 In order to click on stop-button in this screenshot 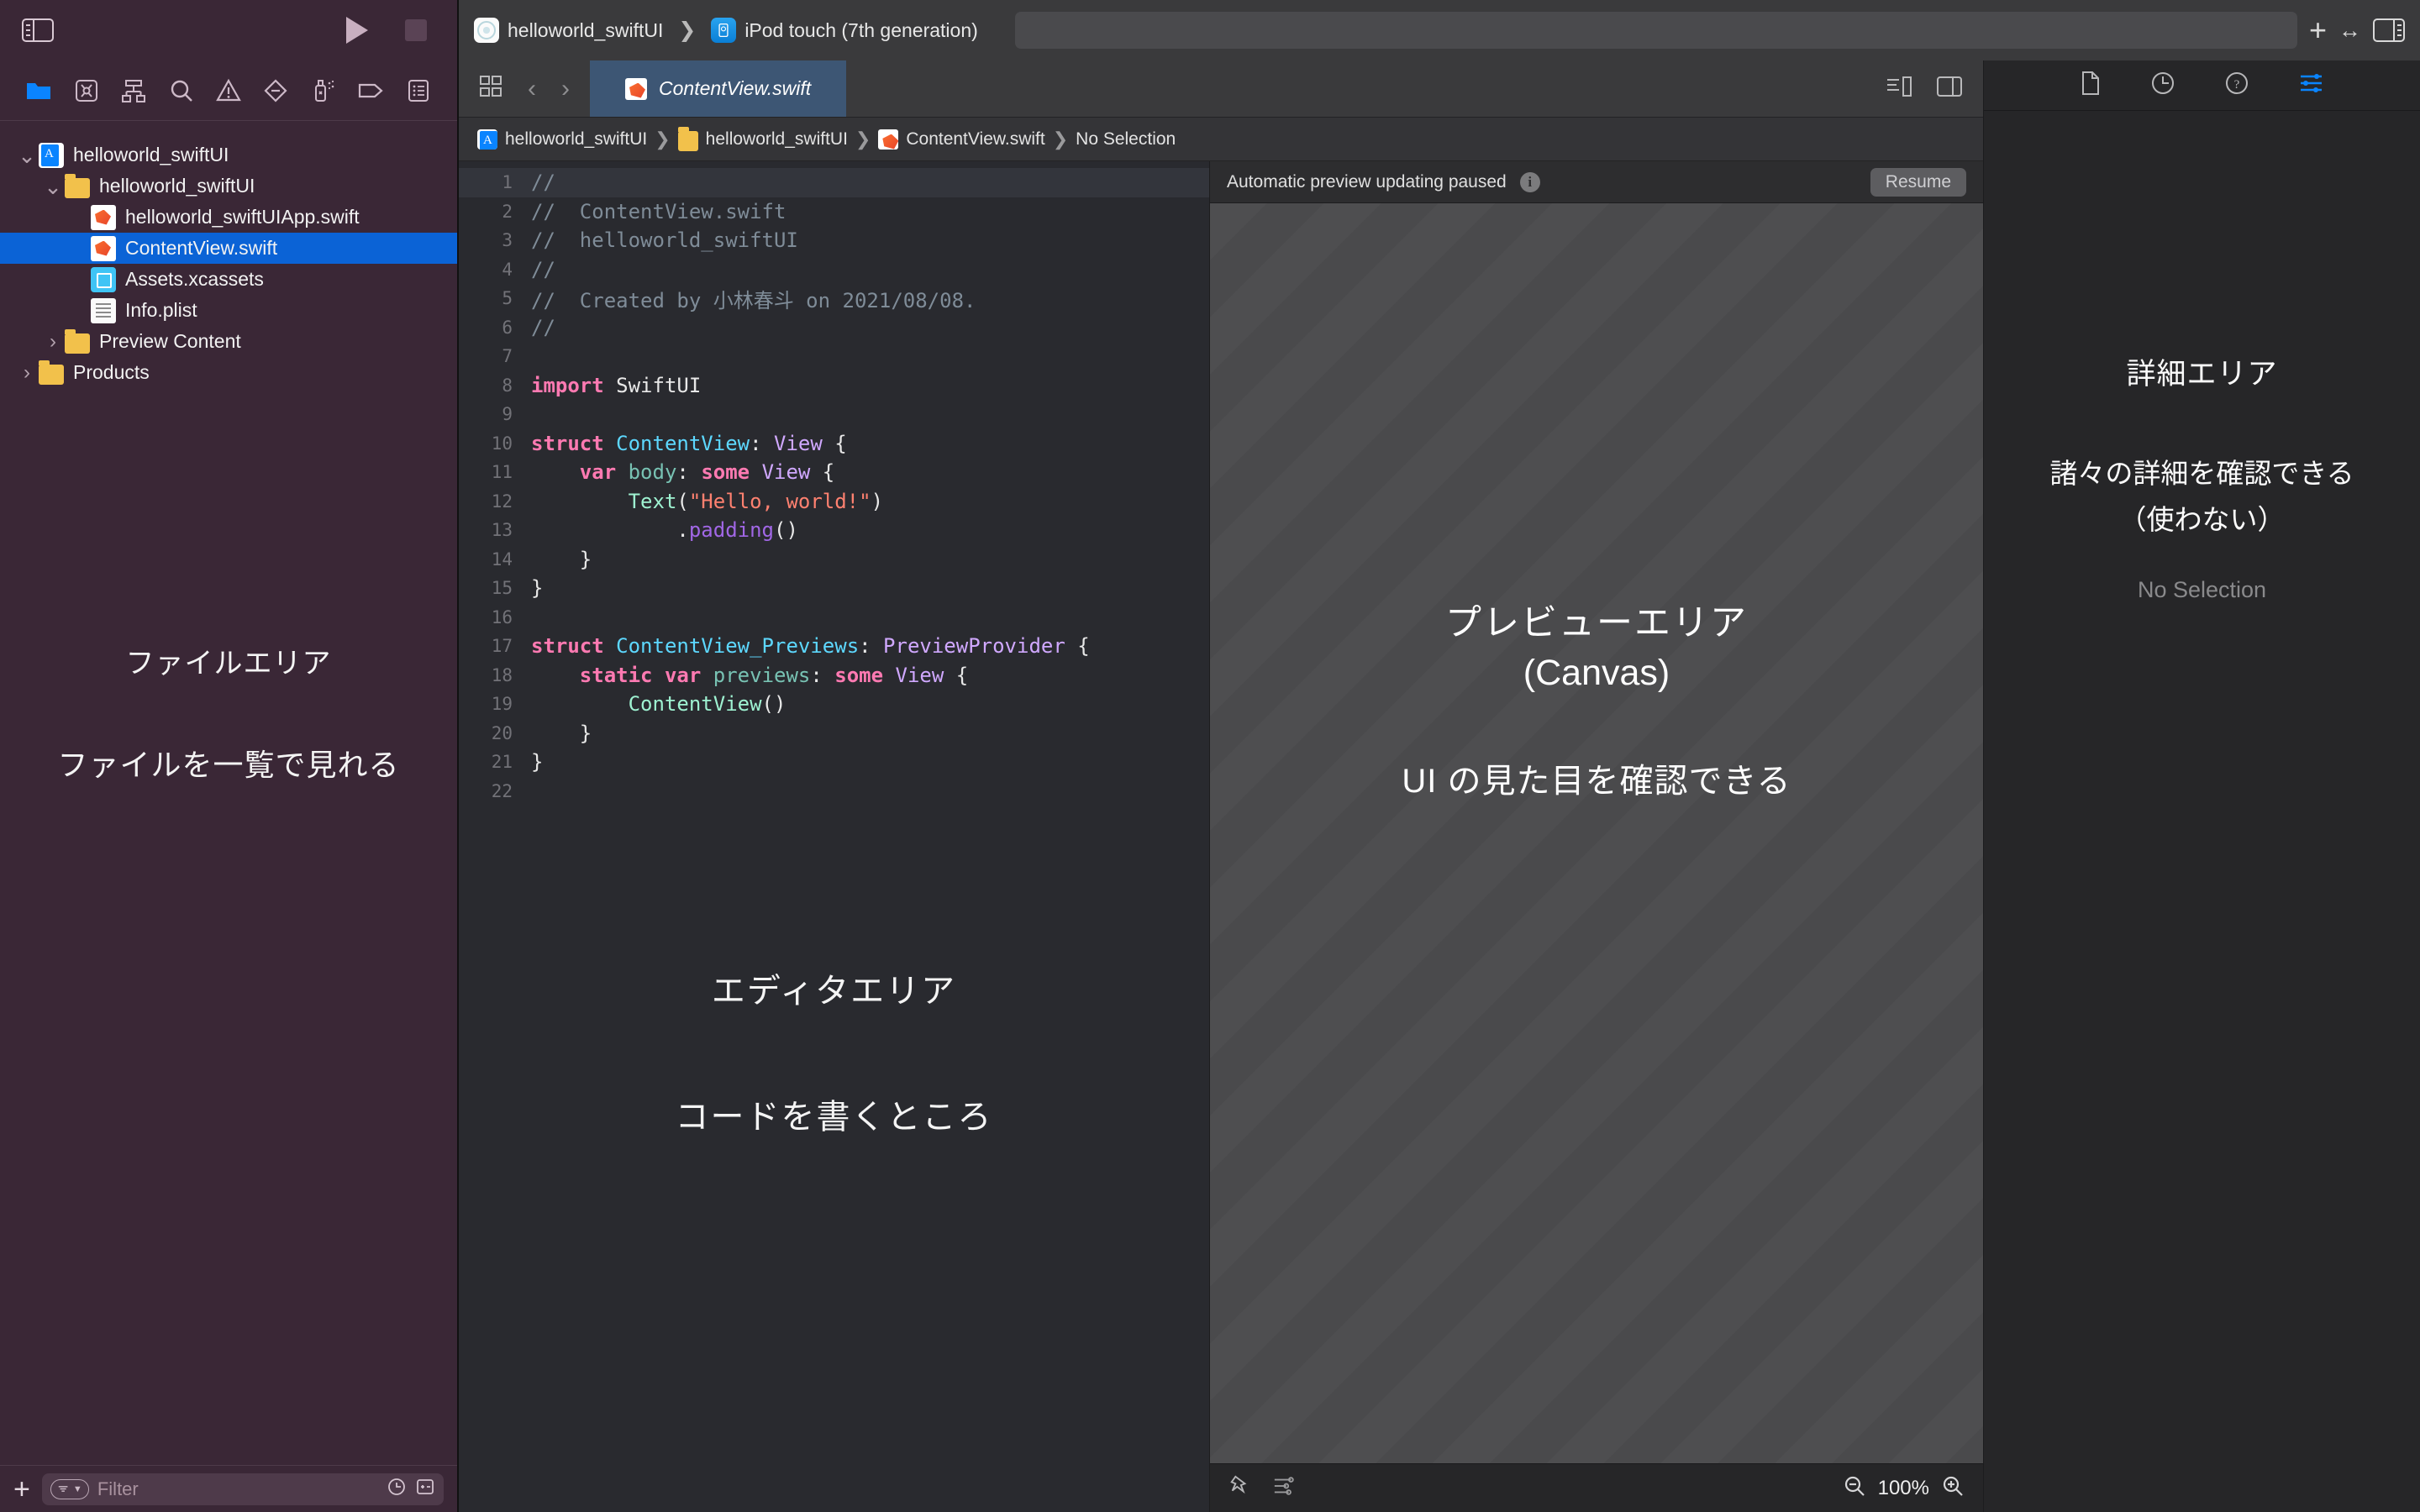, I will do `click(416, 30)`.